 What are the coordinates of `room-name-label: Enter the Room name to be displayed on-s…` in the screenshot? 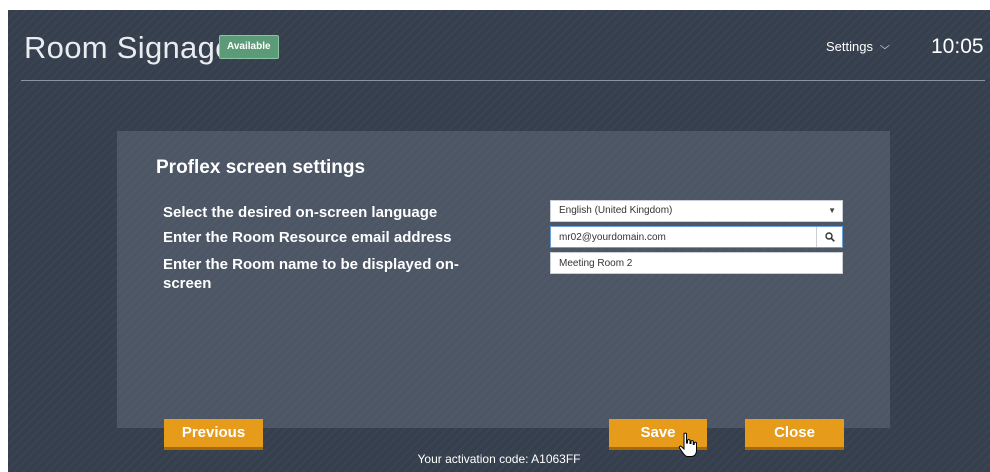 It's located at (311, 274).